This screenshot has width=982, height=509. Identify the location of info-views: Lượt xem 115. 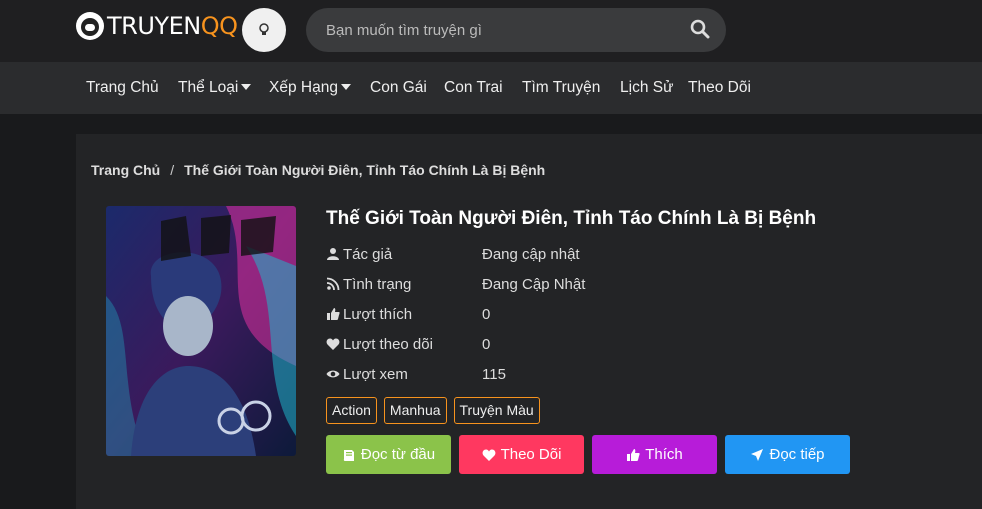
(416, 377).